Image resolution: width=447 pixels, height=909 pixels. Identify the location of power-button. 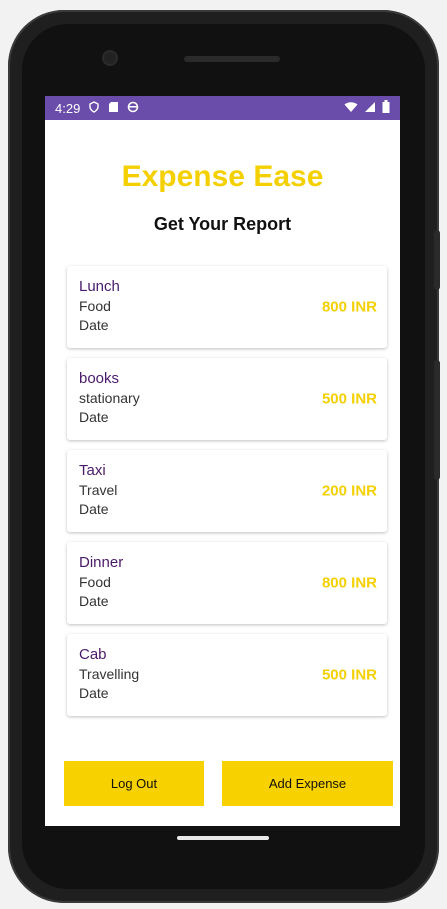
(437, 260).